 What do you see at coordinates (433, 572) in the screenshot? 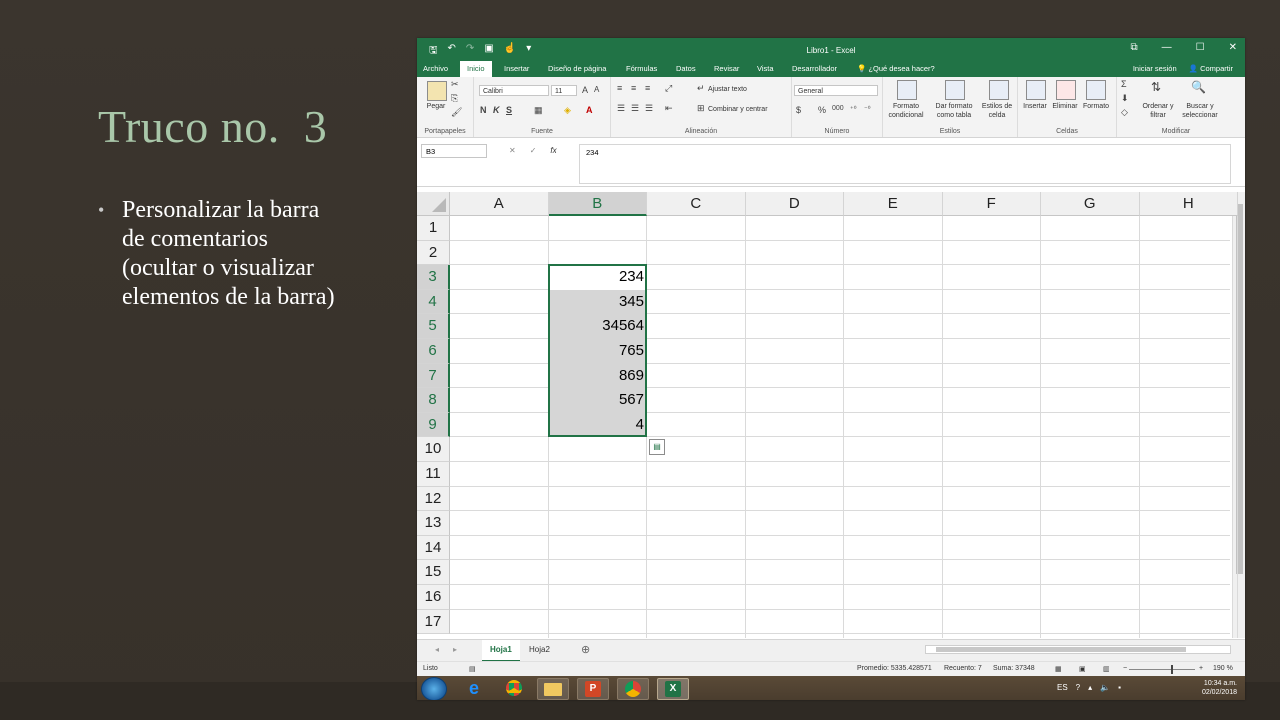
I see `row-header-15: 15` at bounding box center [433, 572].